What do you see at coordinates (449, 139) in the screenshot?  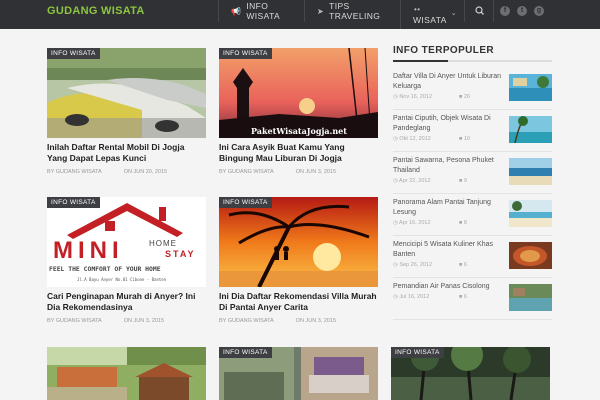 I see `popular-post-meta: ◷ Okt 12, 2012 ■ 10` at bounding box center [449, 139].